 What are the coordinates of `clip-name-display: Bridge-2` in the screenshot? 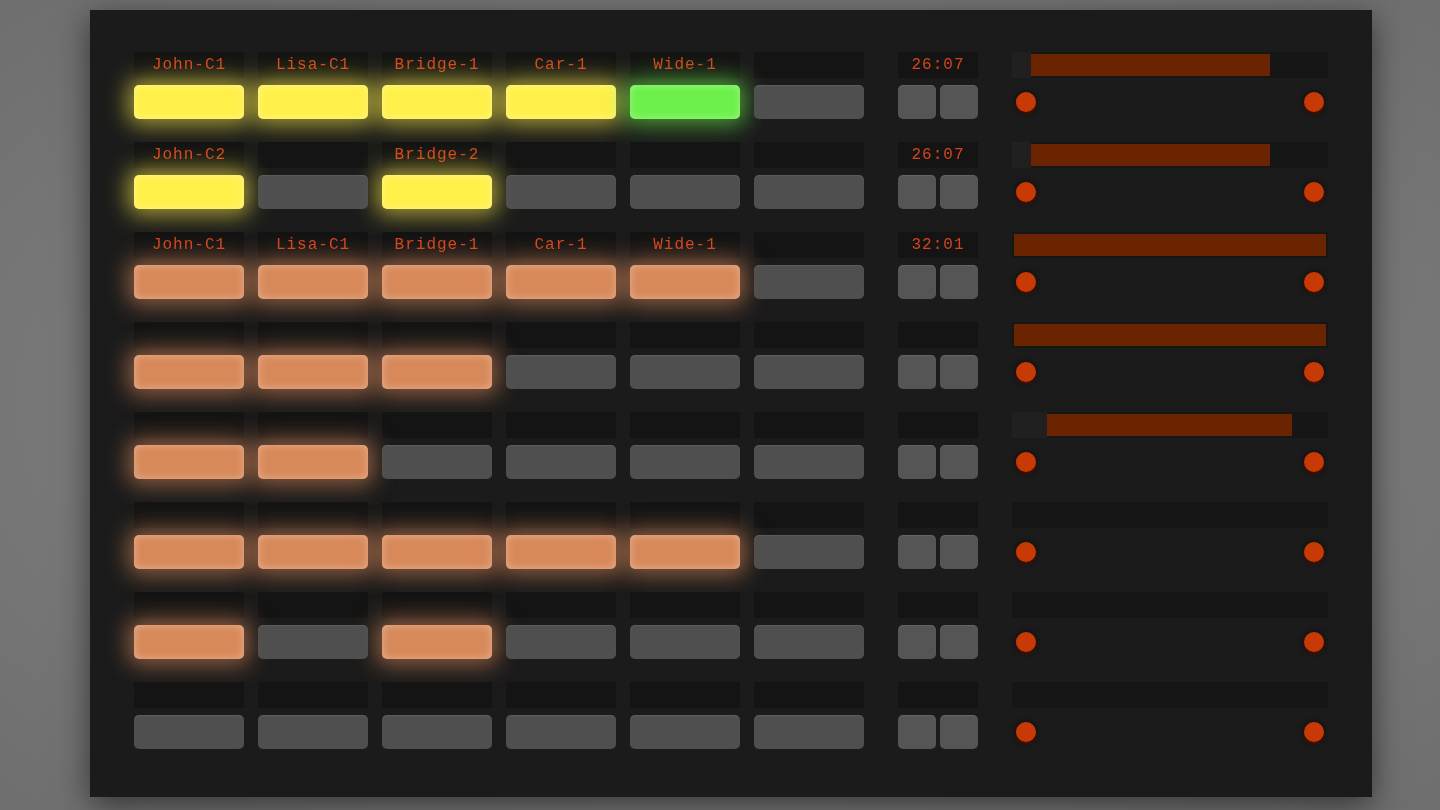 It's located at (437, 155).